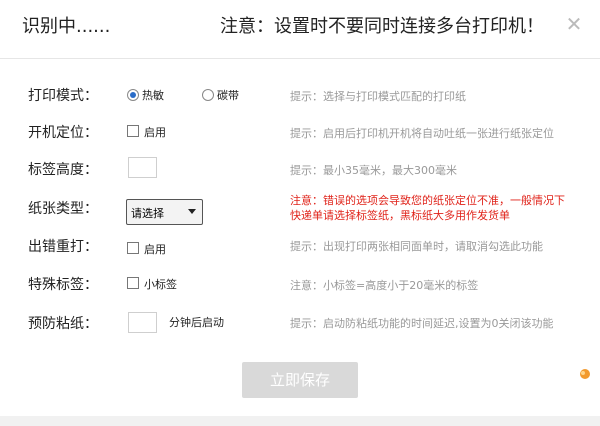 This screenshot has height=426, width=600. Describe the element at coordinates (133, 283) in the screenshot. I see `special-label-checkbox` at that location.